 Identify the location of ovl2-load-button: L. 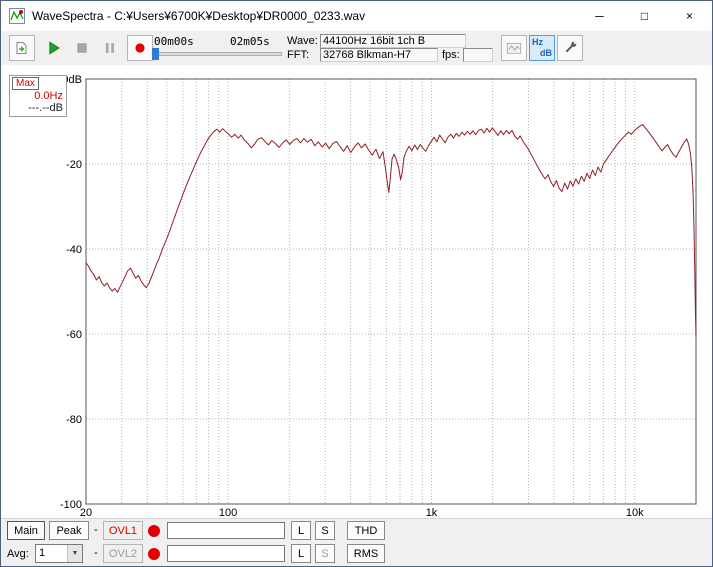
(301, 553).